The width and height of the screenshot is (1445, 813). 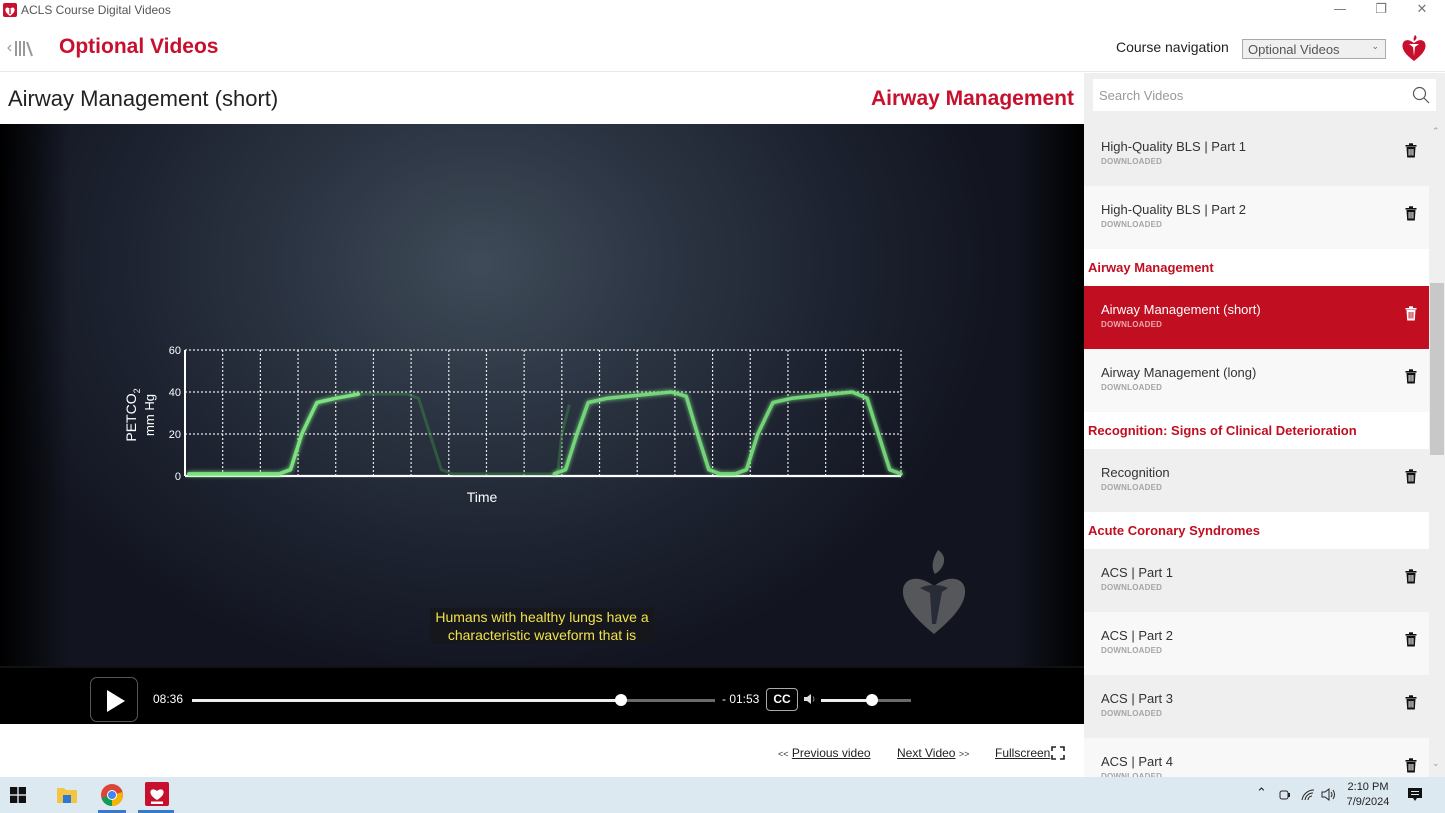 I want to click on video-title: Airway Management (short), so click(x=143, y=98).